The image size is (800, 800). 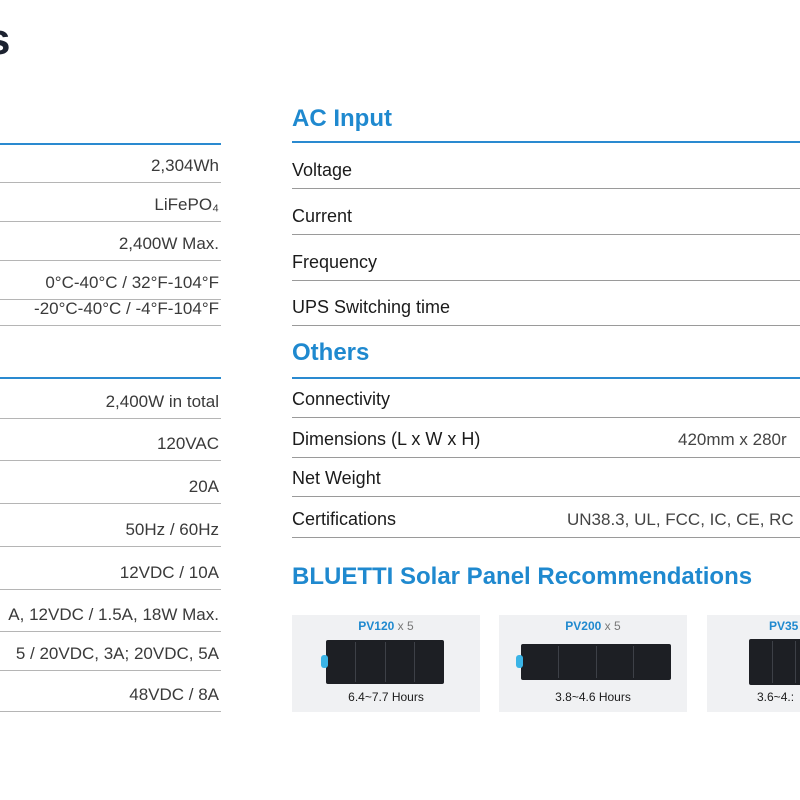 What do you see at coordinates (174, 694) in the screenshot?
I see `spec-value: 48VDC / 8A` at bounding box center [174, 694].